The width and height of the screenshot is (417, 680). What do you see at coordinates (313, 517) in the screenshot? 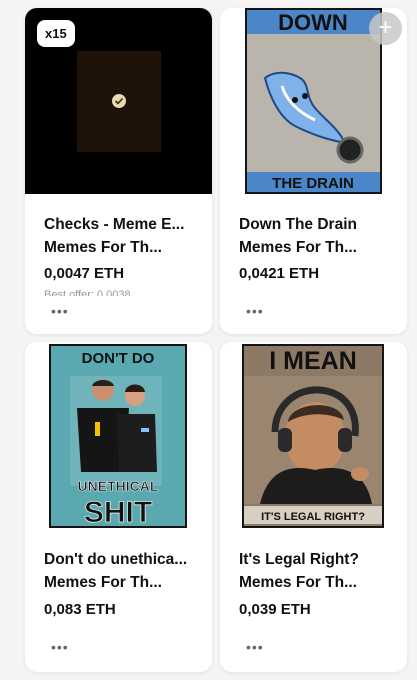
I see `poster-bottom-text: IT'S LEGAL RIGHT?` at bounding box center [313, 517].